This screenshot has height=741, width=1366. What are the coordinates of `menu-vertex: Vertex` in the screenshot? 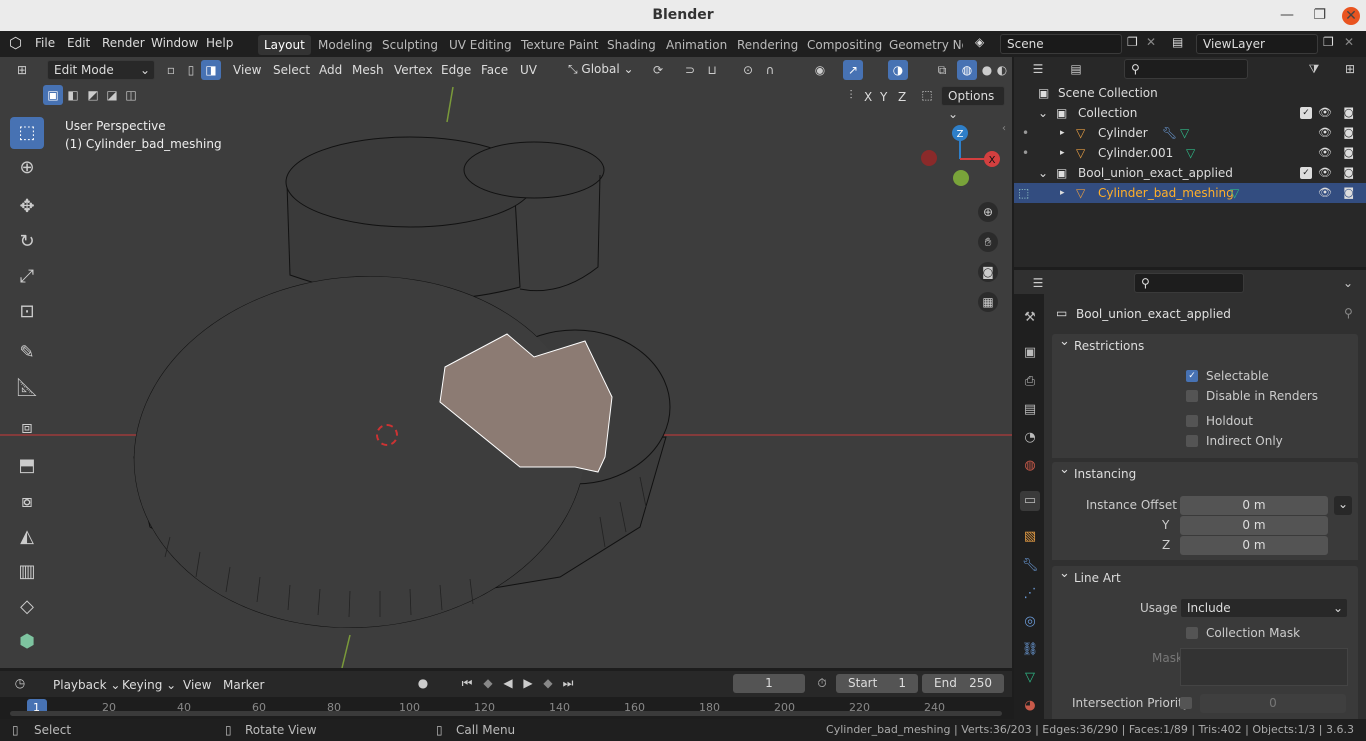 It's located at (413, 70).